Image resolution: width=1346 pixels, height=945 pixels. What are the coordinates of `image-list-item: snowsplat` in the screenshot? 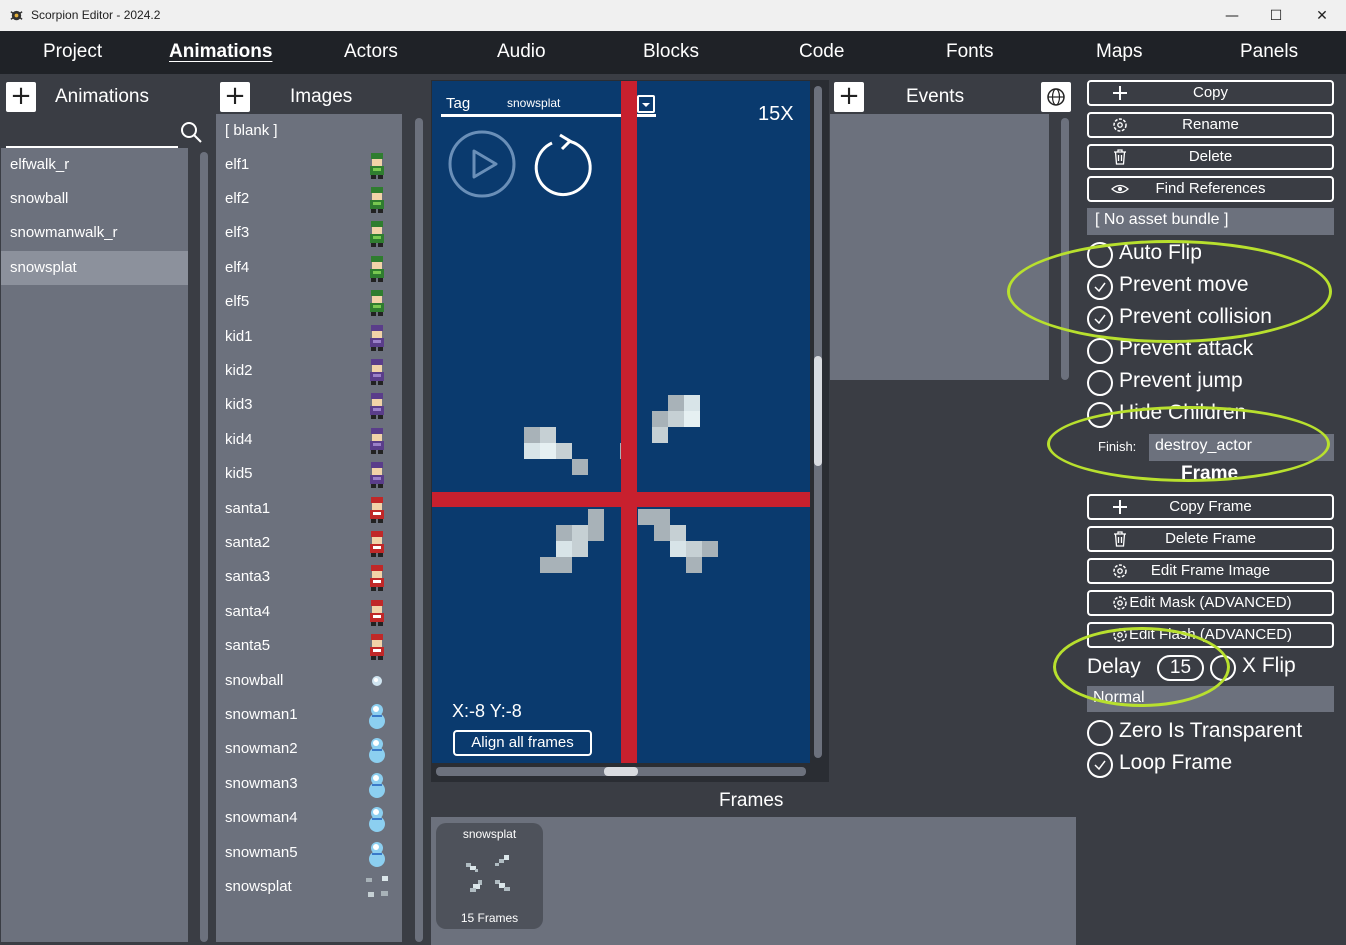 It's located at (309, 887).